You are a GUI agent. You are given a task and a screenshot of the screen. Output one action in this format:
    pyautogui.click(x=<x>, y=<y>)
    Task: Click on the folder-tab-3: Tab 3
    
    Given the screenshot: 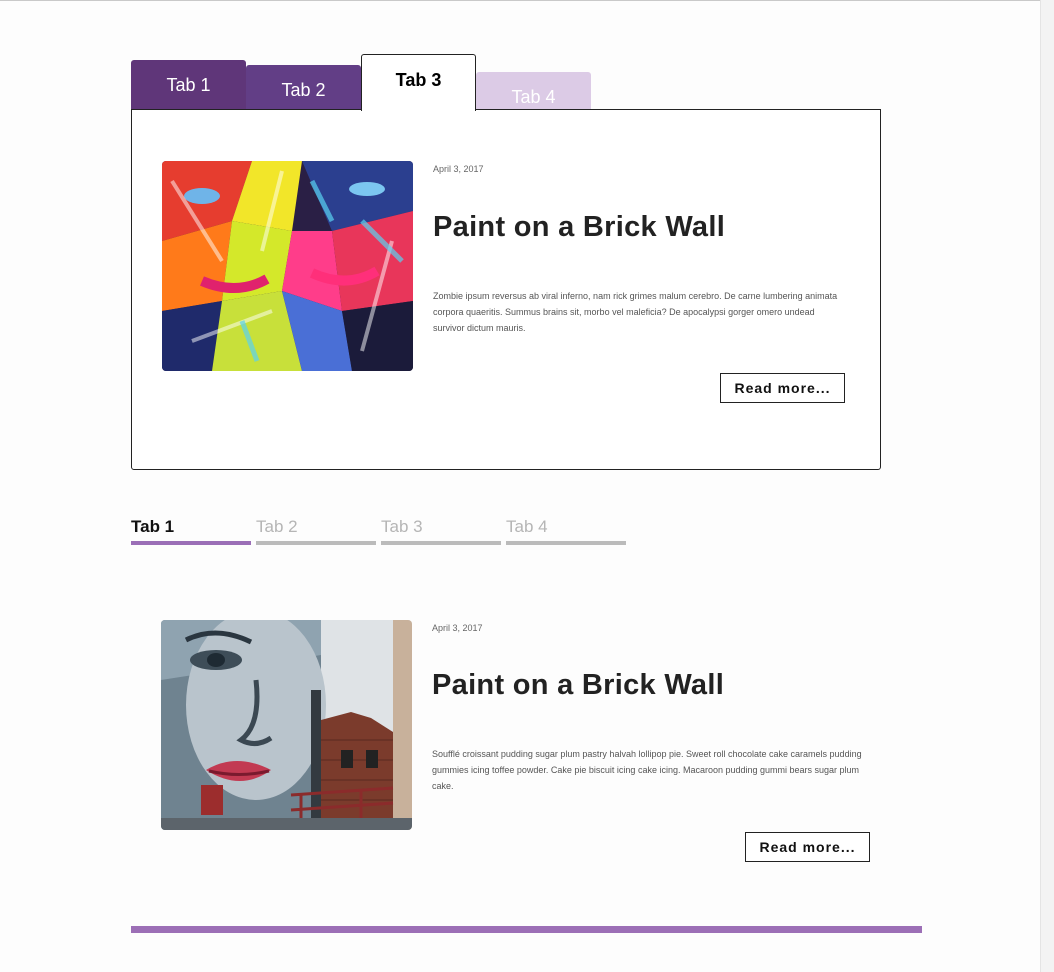 What is the action you would take?
    pyautogui.click(x=418, y=82)
    